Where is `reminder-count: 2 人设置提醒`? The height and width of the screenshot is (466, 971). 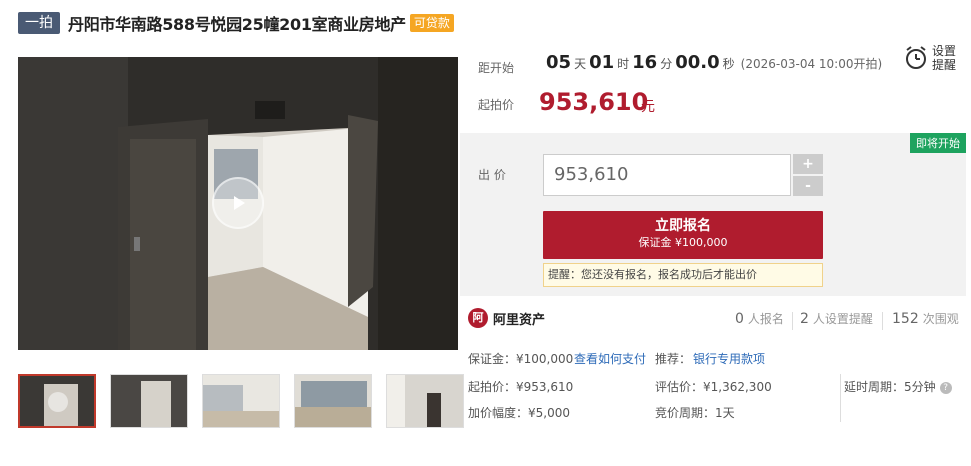 reminder-count: 2 人设置提醒 is located at coordinates (836, 318).